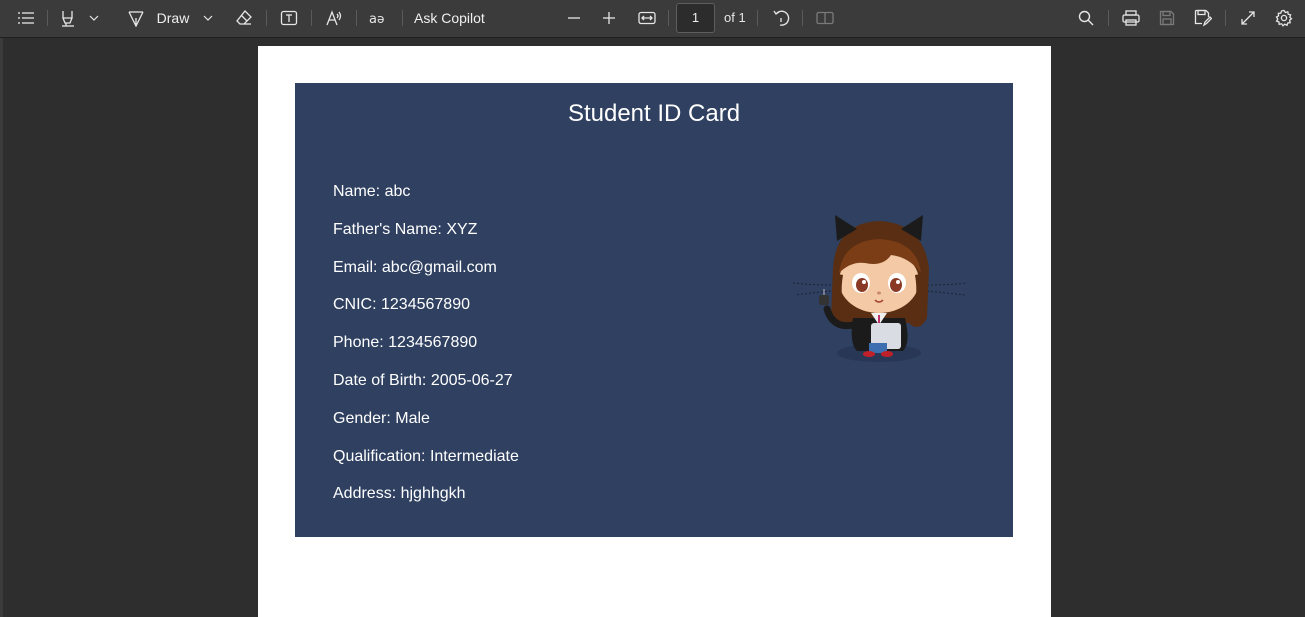 Image resolution: width=1305 pixels, height=617 pixels. I want to click on field-gender: Gender: Male, so click(381, 418).